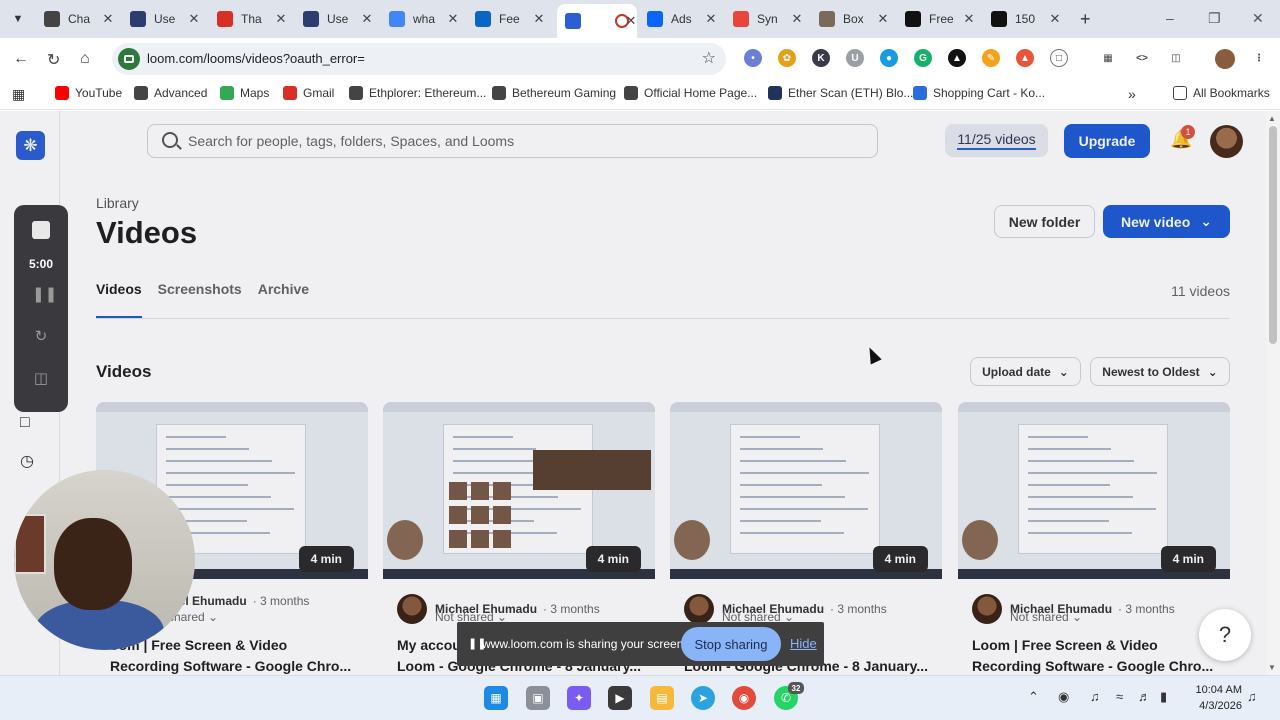  Describe the element at coordinates (1163, 697) in the screenshot. I see `battery-icon: ▮` at that location.